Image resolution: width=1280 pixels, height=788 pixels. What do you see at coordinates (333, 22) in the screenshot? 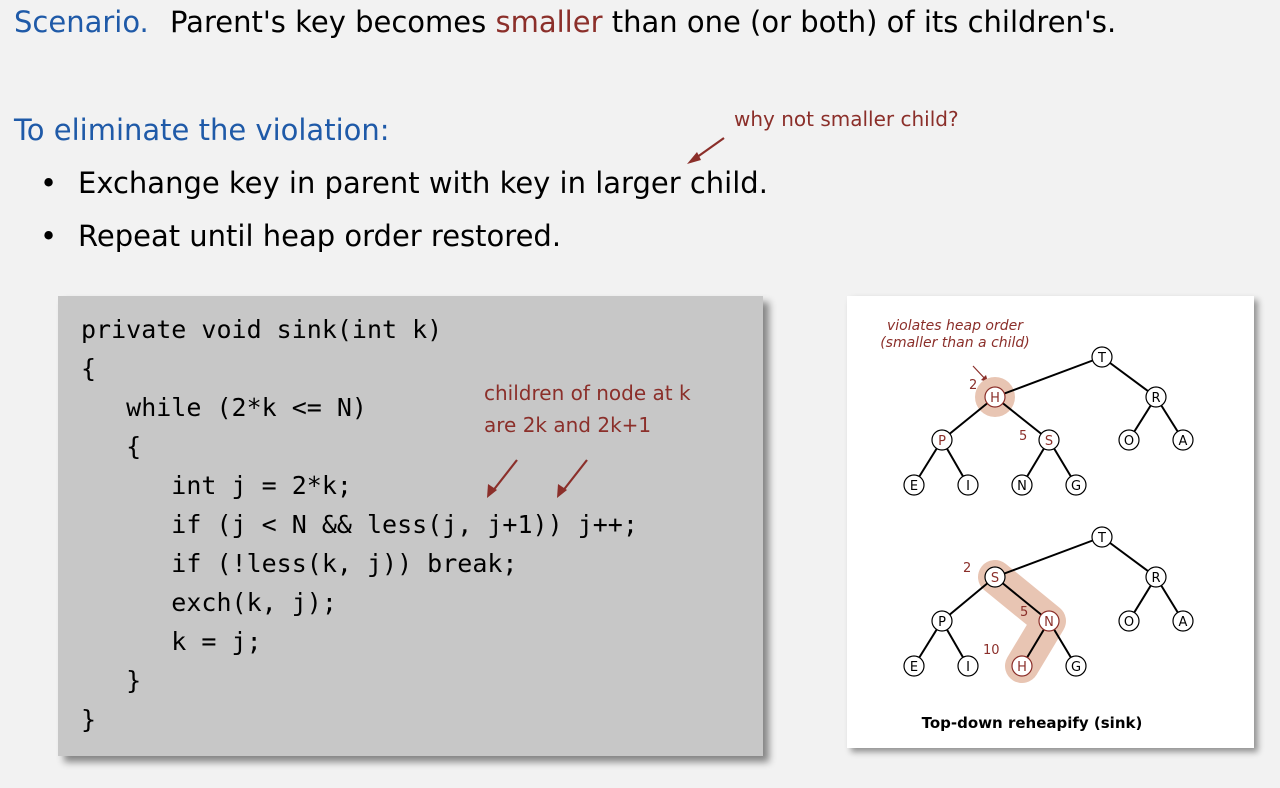
I see `scenario-text-before: Parent's key becomes` at bounding box center [333, 22].